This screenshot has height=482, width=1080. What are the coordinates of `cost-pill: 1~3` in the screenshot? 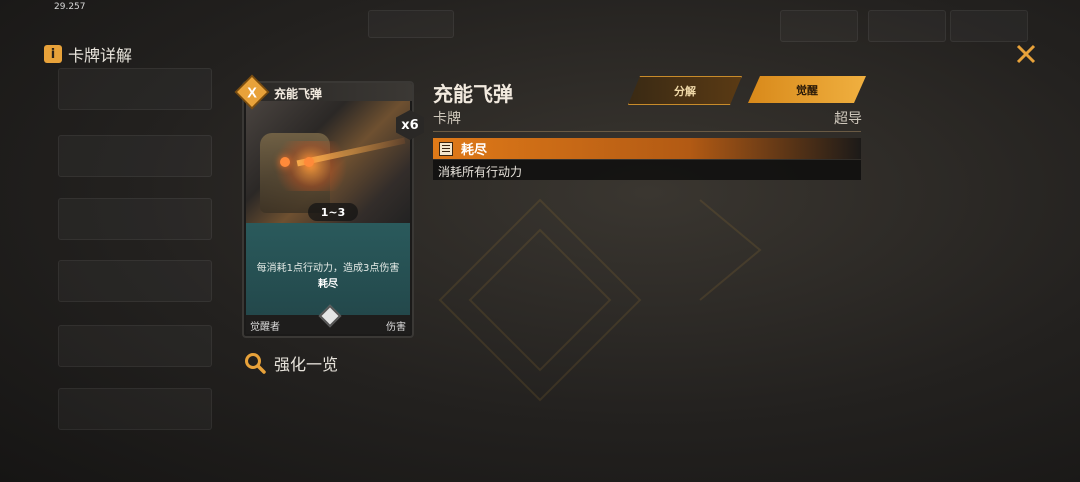 It's located at (333, 212).